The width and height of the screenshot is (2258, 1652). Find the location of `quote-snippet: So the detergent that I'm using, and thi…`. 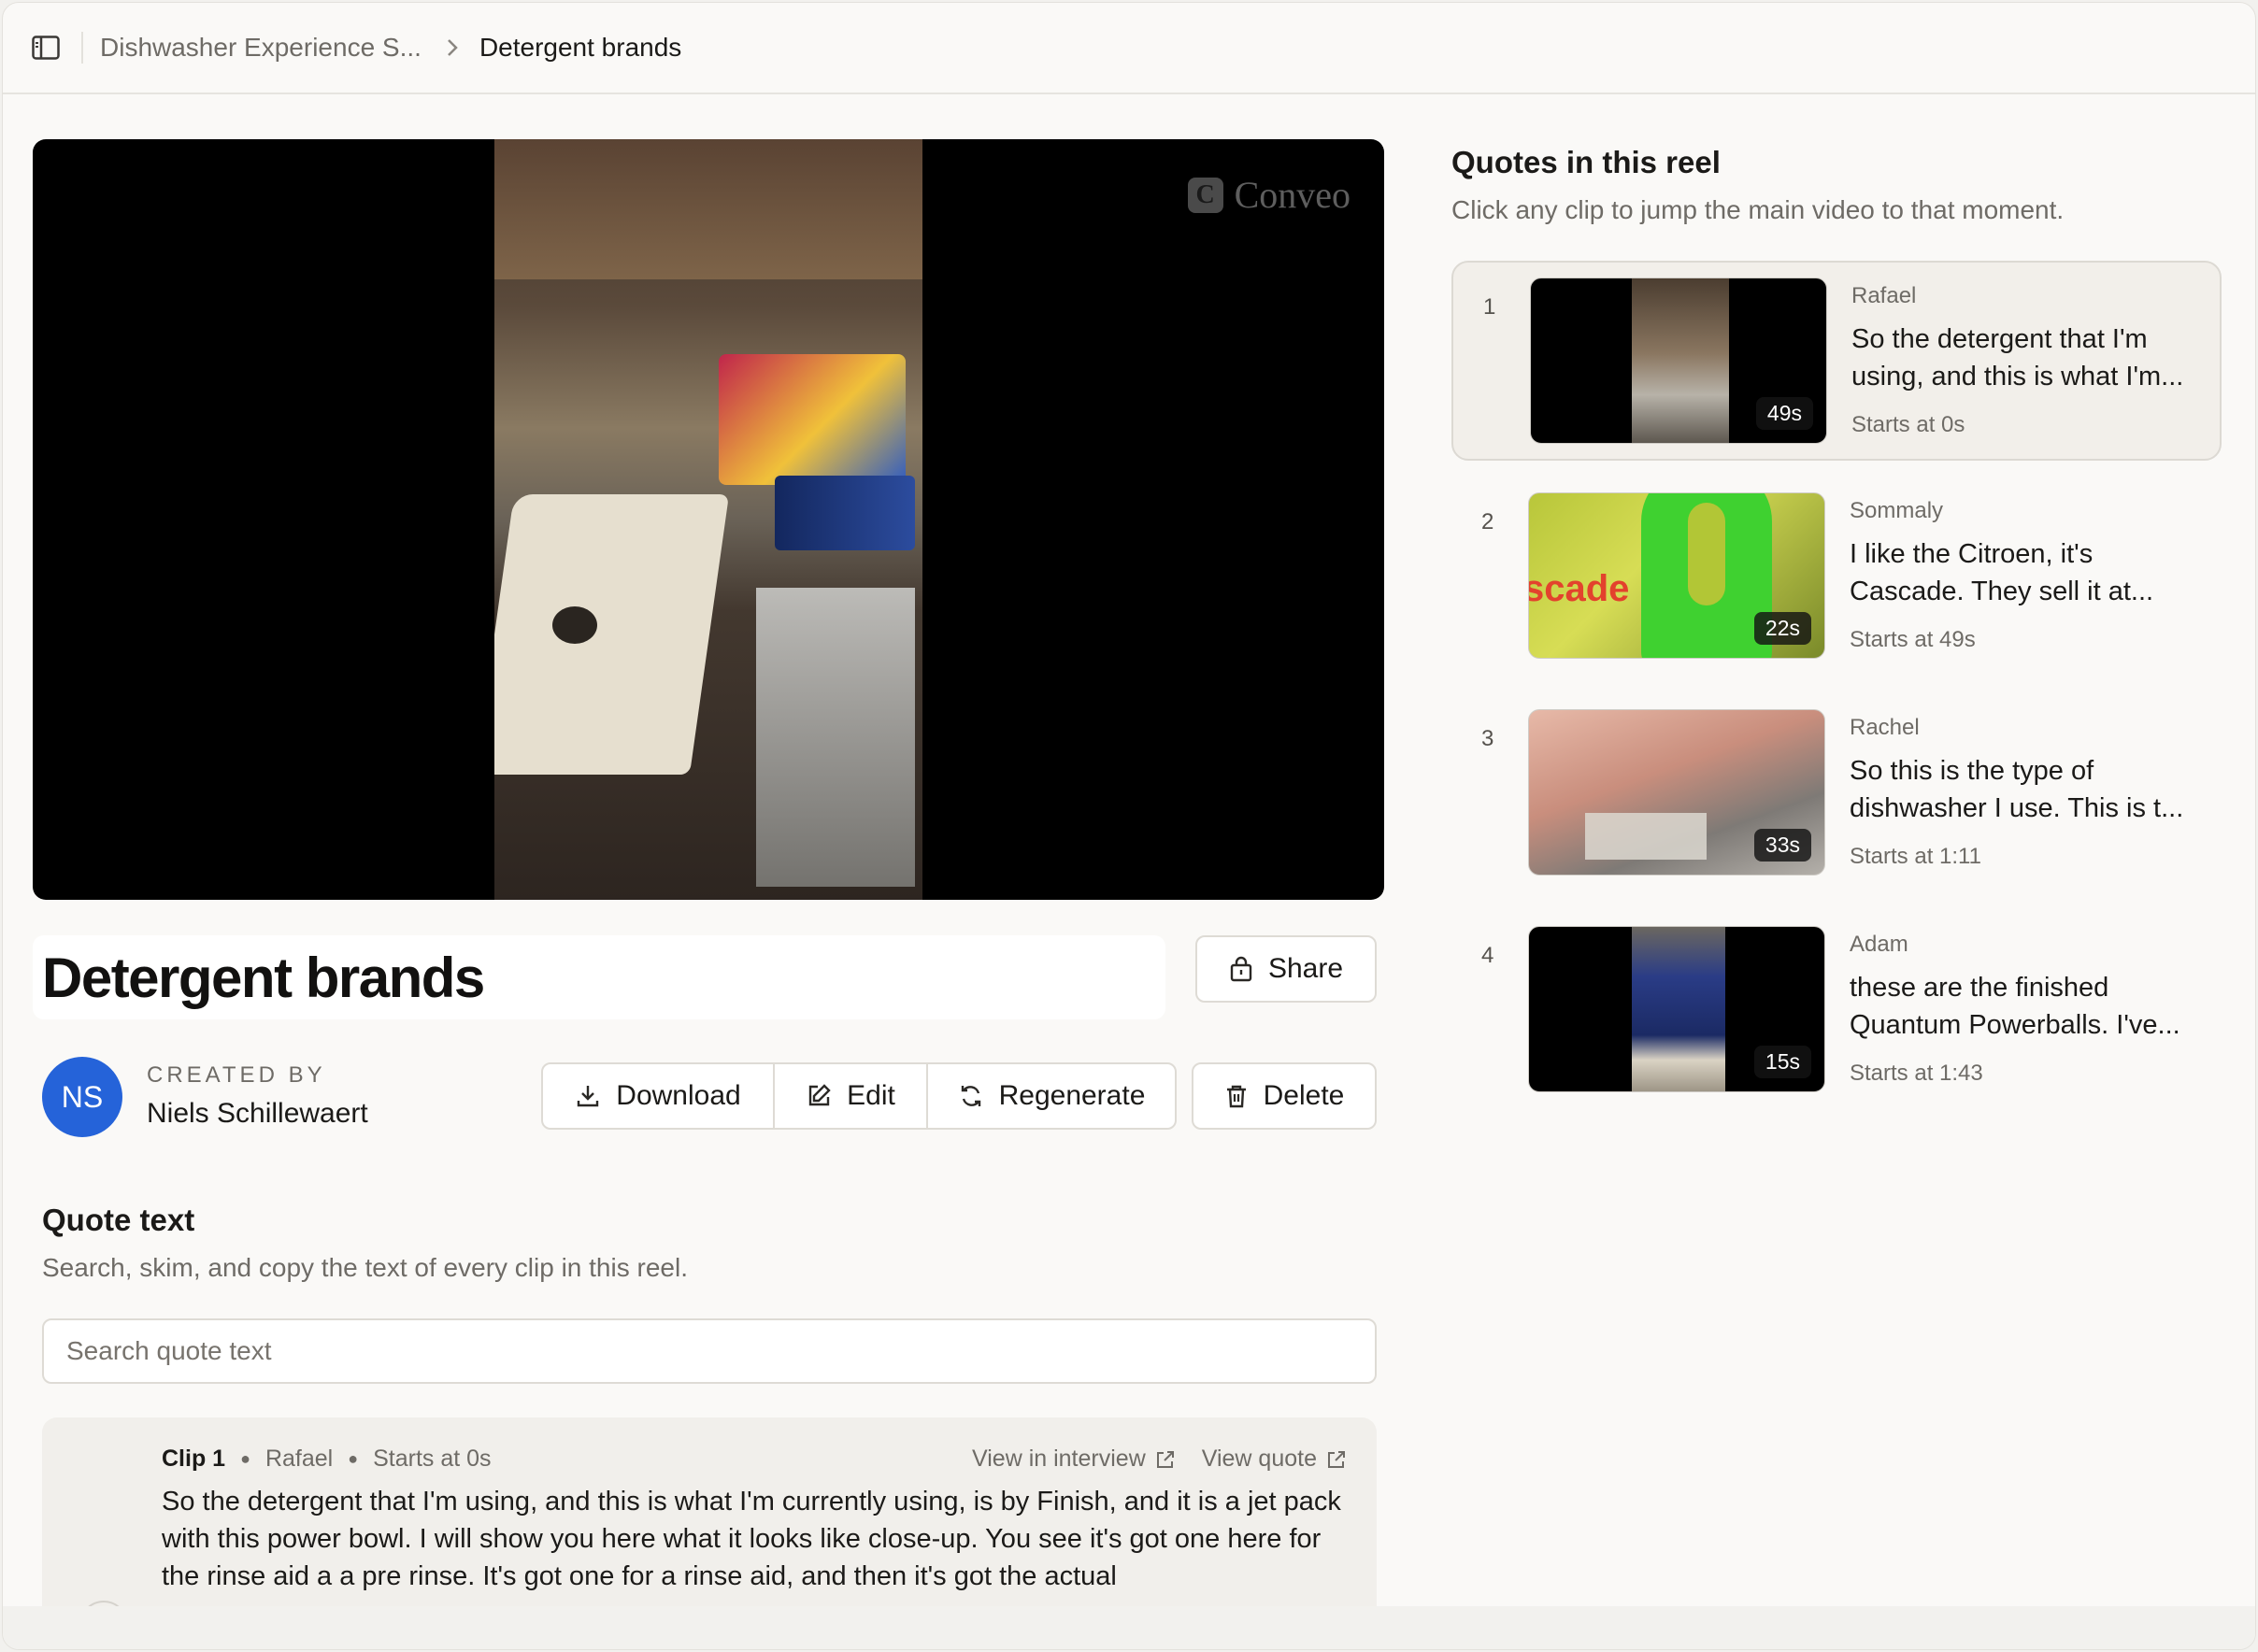

quote-snippet: So the detergent that I'm using, and thi… is located at coordinates (2029, 358).